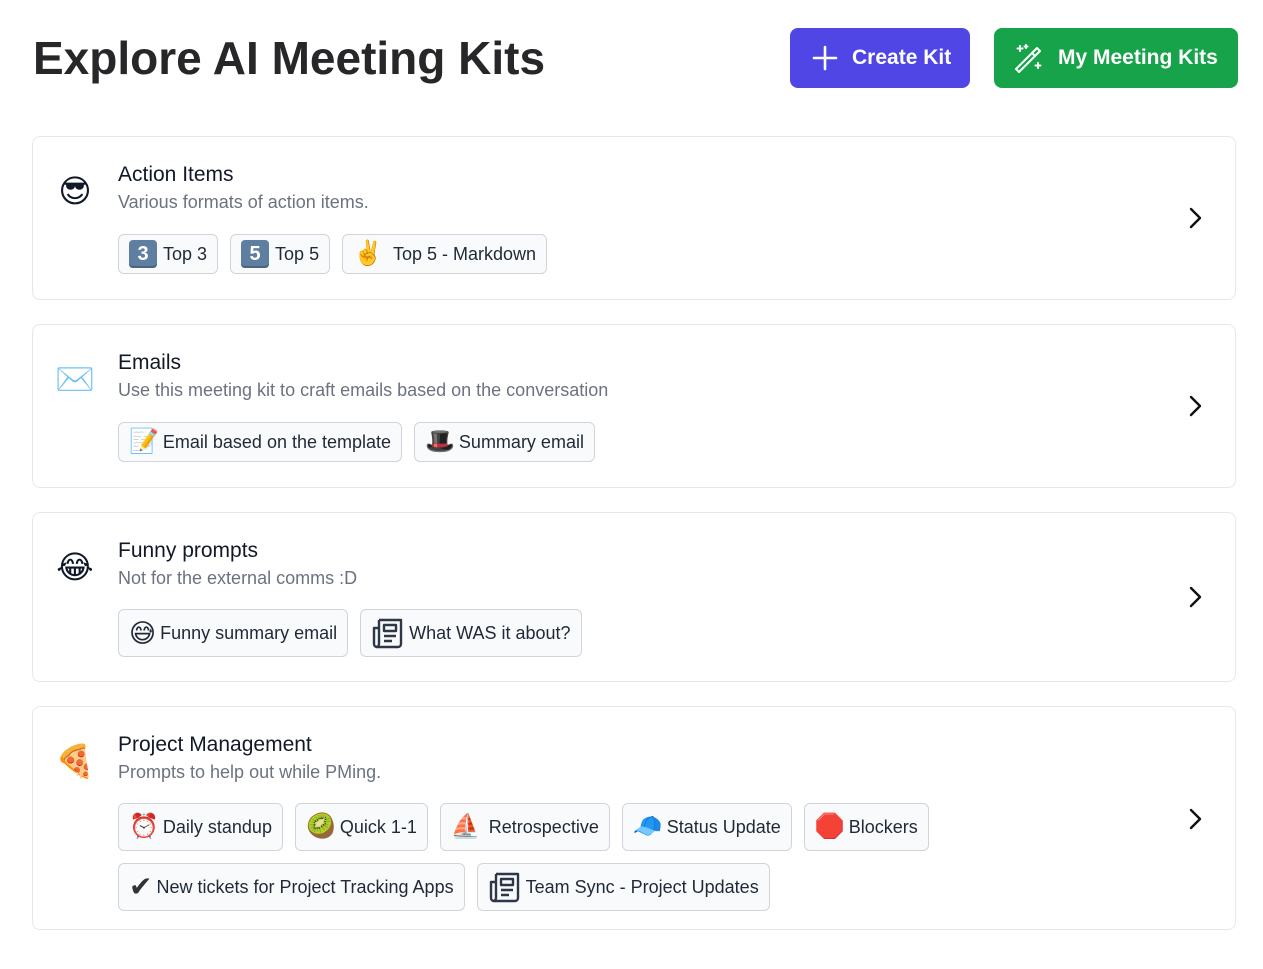 The width and height of the screenshot is (1263, 969). I want to click on prompt-label: Retrospective, so click(543, 826).